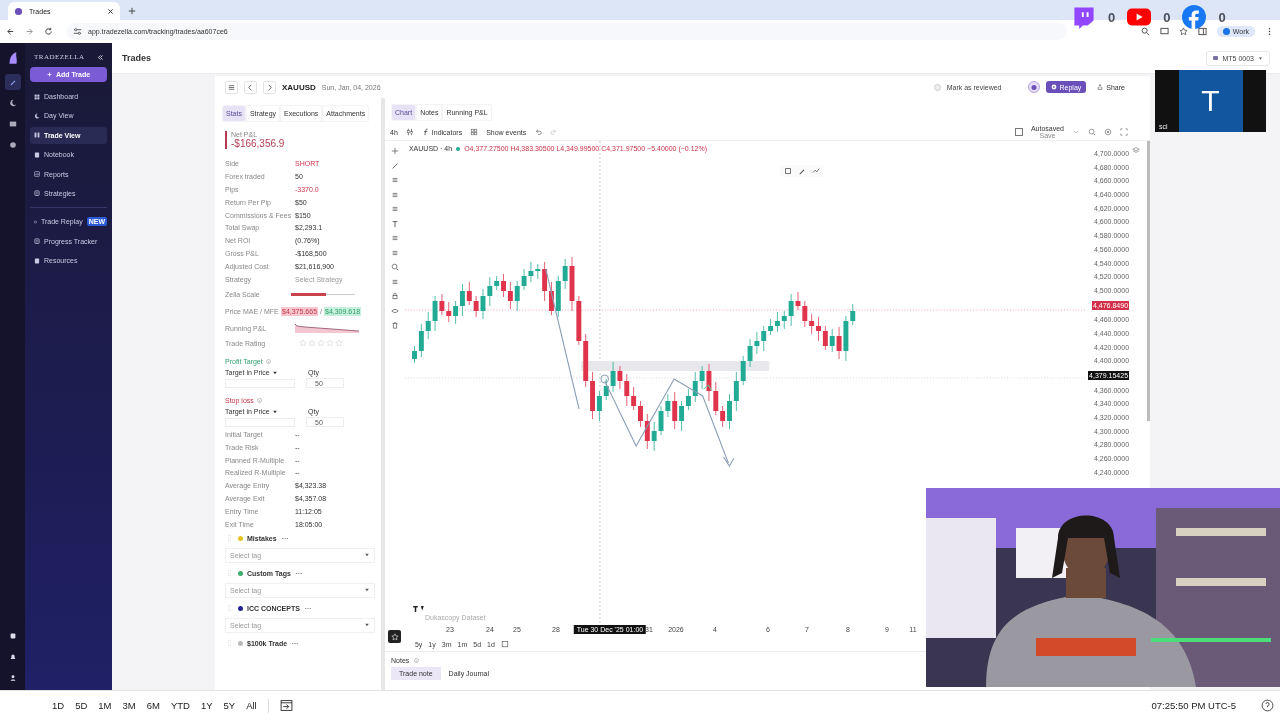 Image resolution: width=1280 pixels, height=720 pixels. I want to click on tile-letter: T, so click(1210, 101).